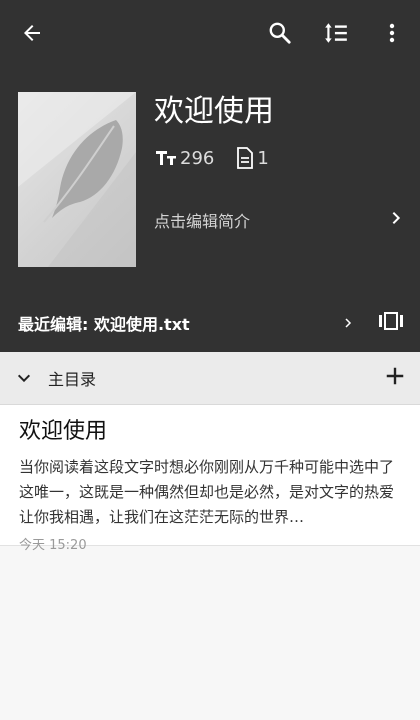  I want to click on feather-icon, so click(77, 179).